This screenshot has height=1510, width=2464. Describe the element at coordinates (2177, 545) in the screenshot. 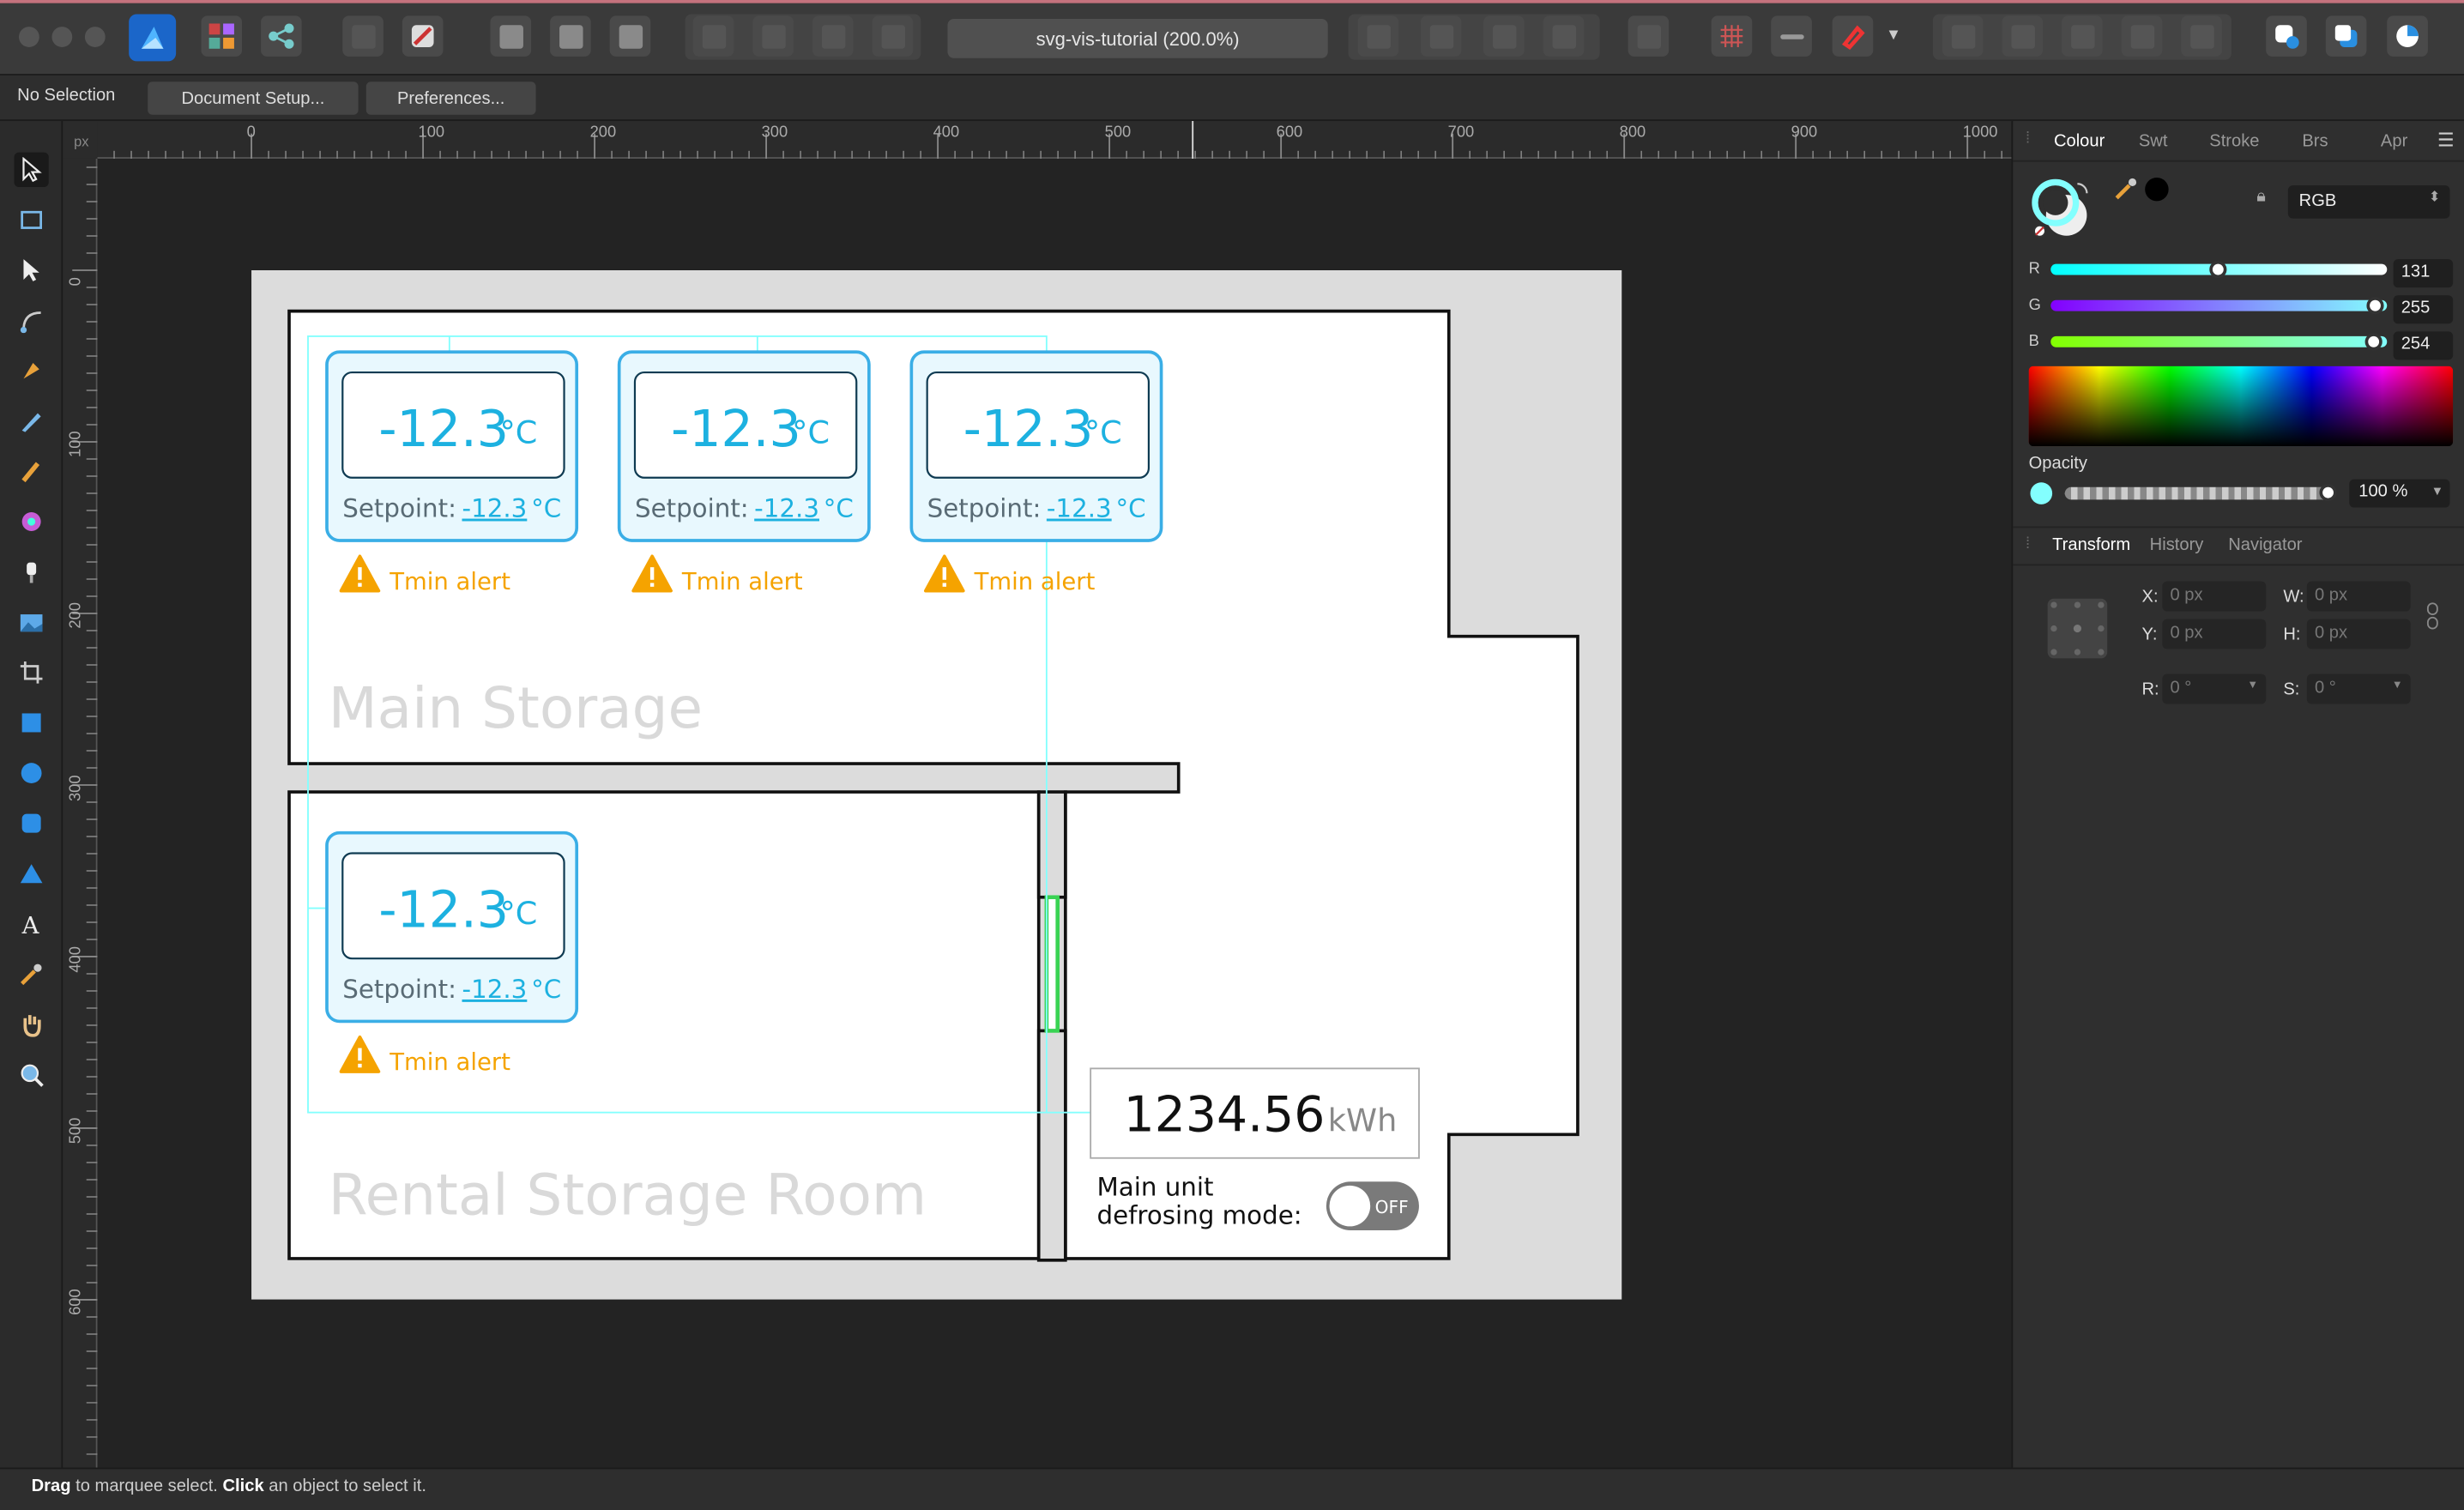

I see `tab-history: History` at that location.